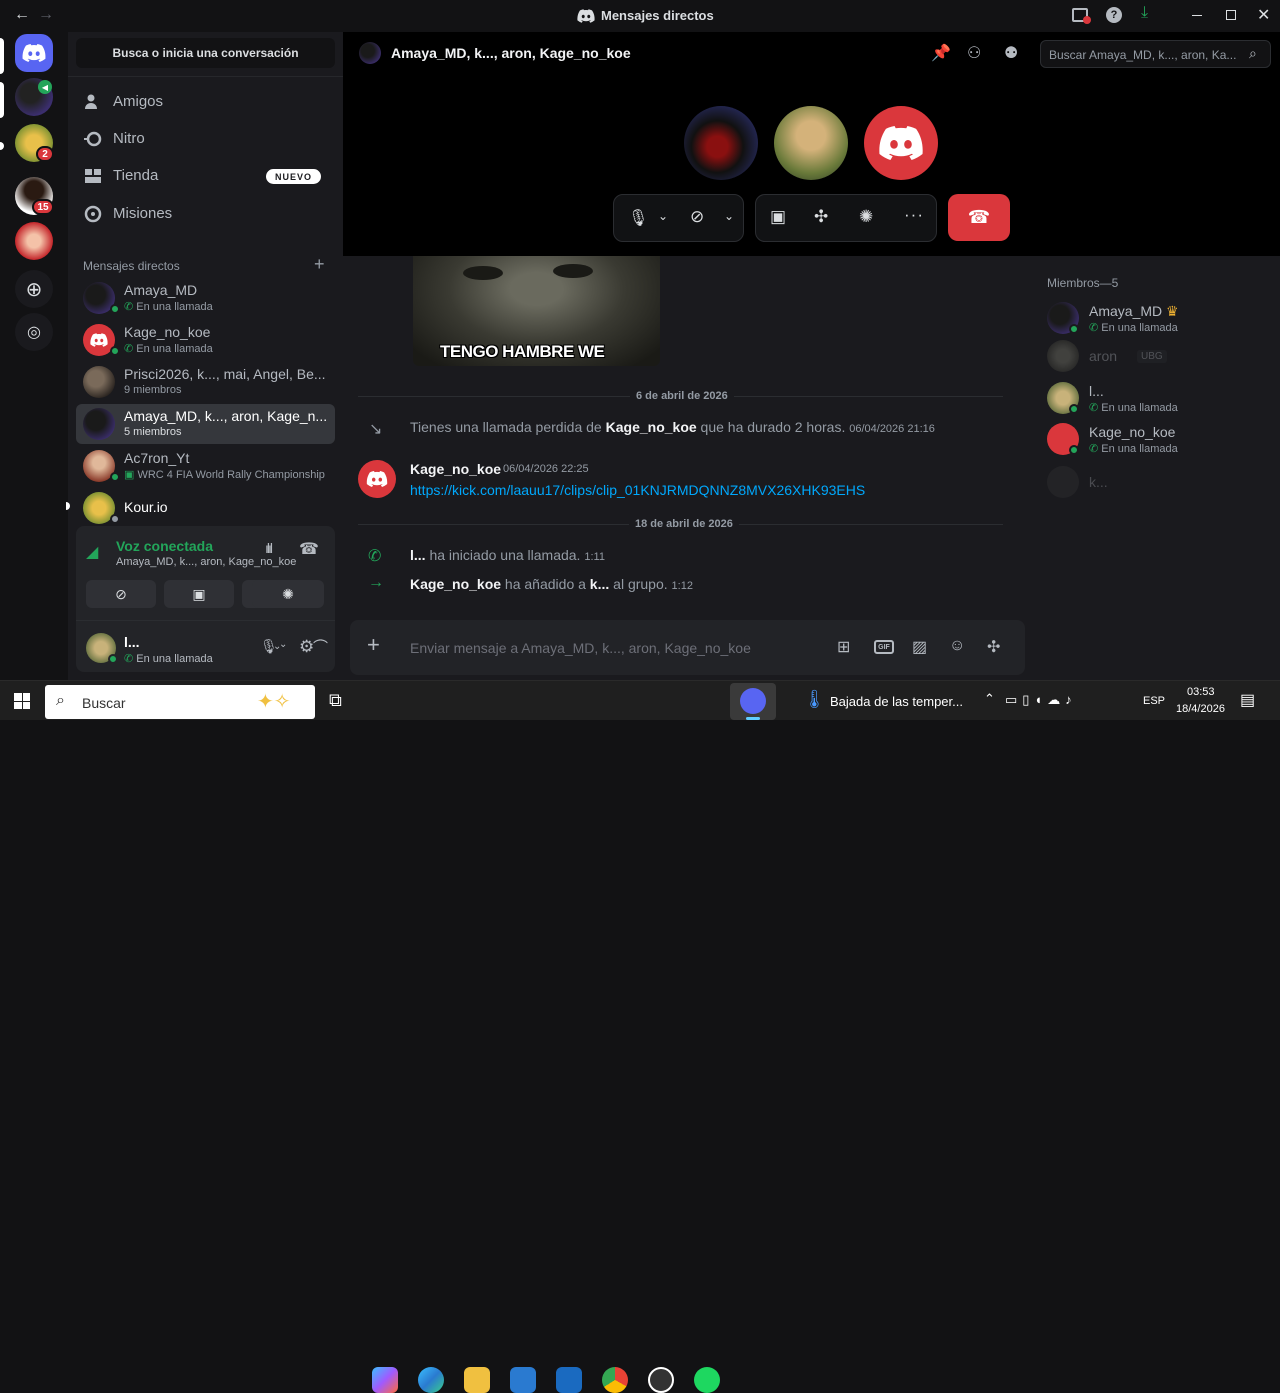 The height and width of the screenshot is (1393, 1280). What do you see at coordinates (34, 289) in the screenshot?
I see `add-server-button: ⊕` at bounding box center [34, 289].